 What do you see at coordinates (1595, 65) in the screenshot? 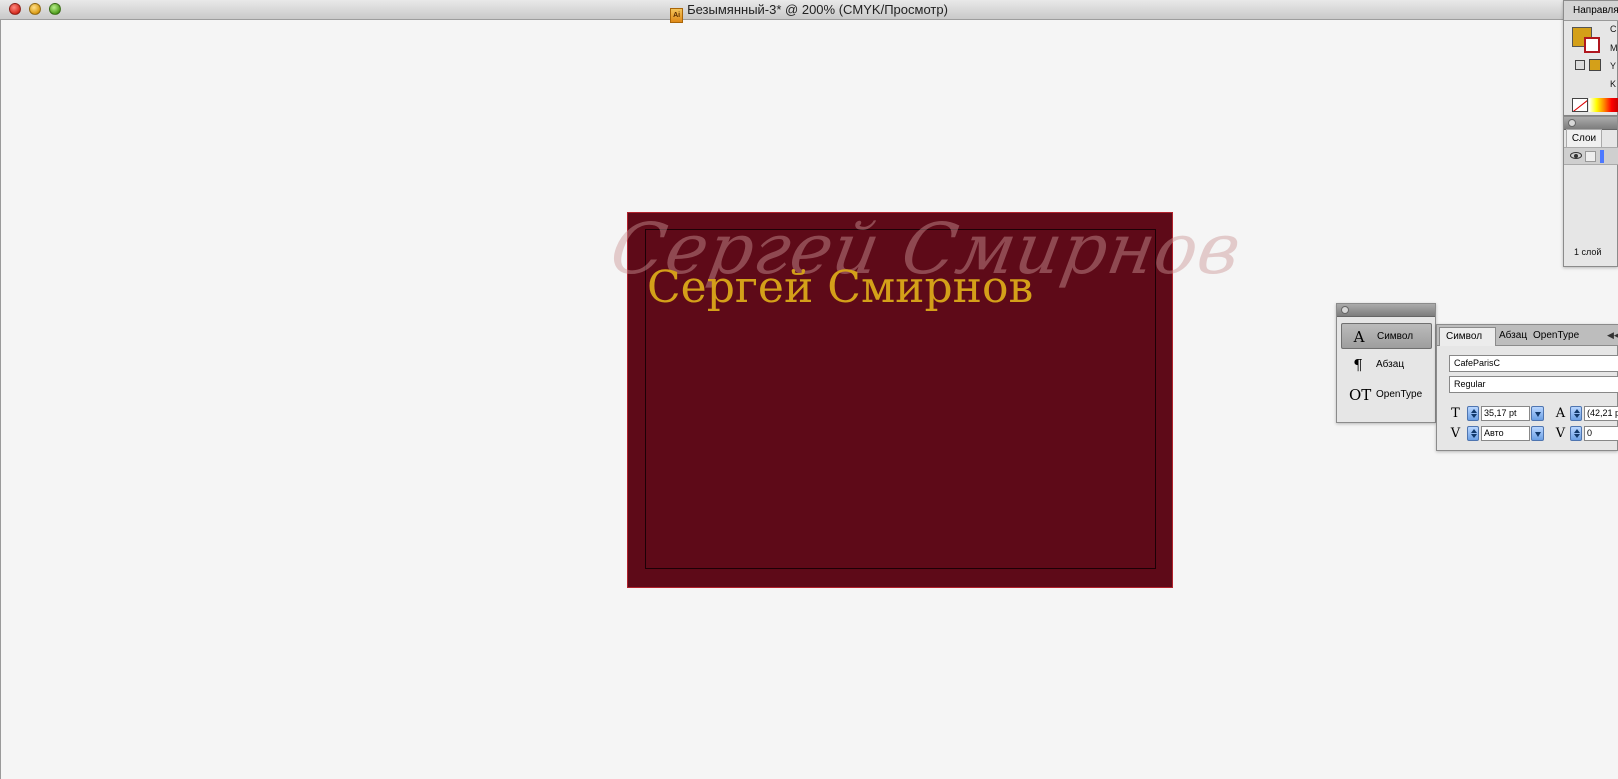
I see `nearest-color-swatch` at bounding box center [1595, 65].